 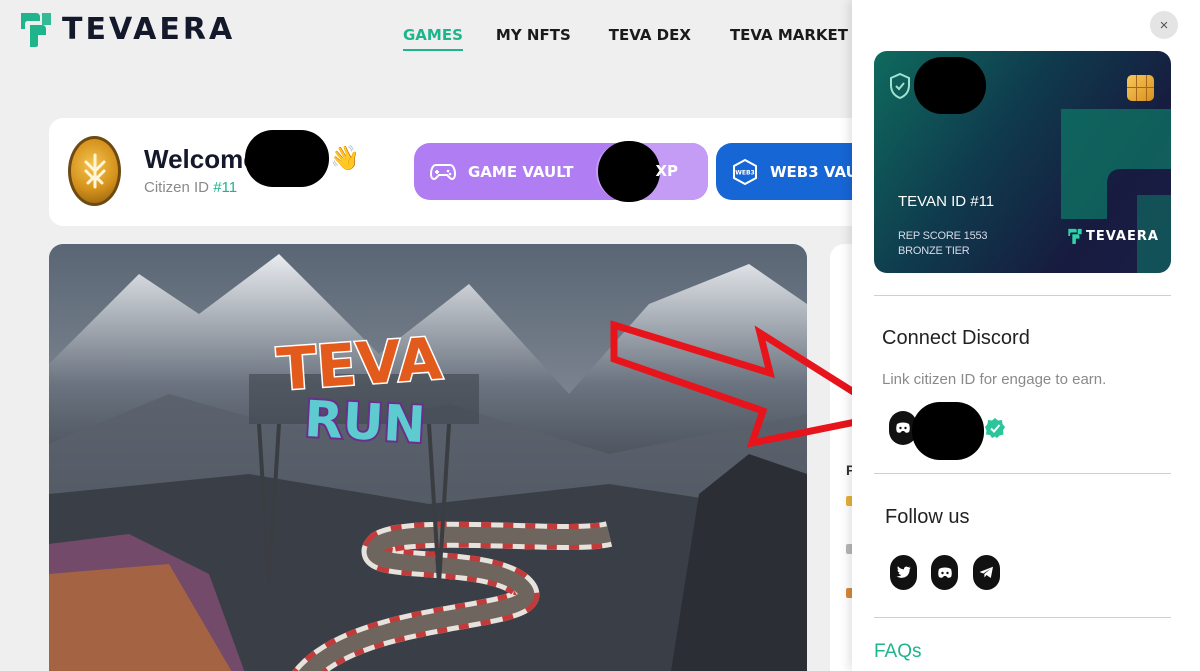 What do you see at coordinates (533, 38) in the screenshot?
I see `nav-my-nfts: MY NFTS` at bounding box center [533, 38].